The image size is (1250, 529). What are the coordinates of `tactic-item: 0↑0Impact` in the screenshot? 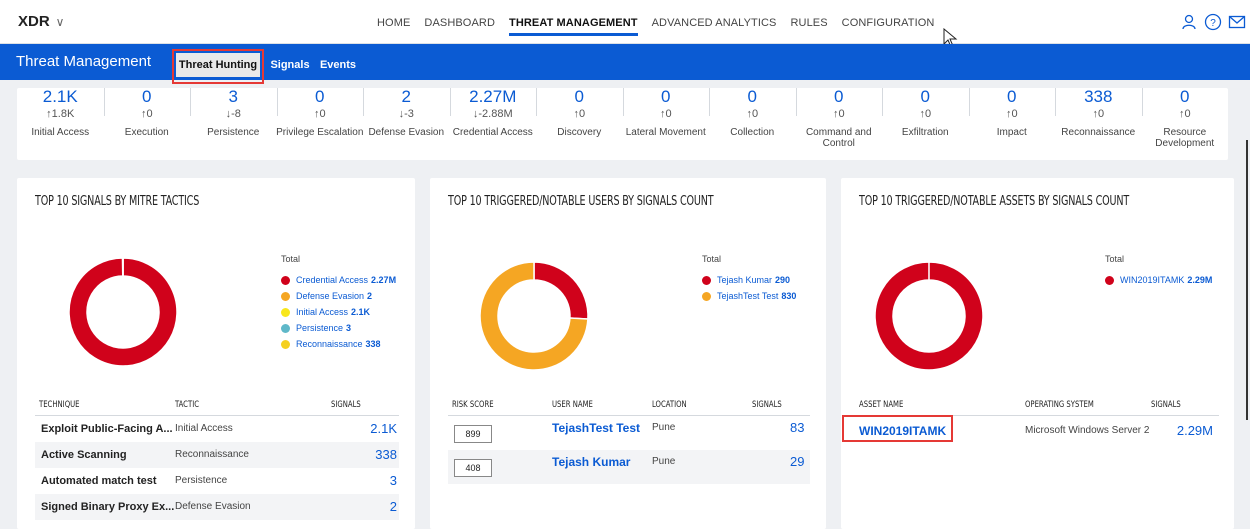 It's located at (1012, 113).